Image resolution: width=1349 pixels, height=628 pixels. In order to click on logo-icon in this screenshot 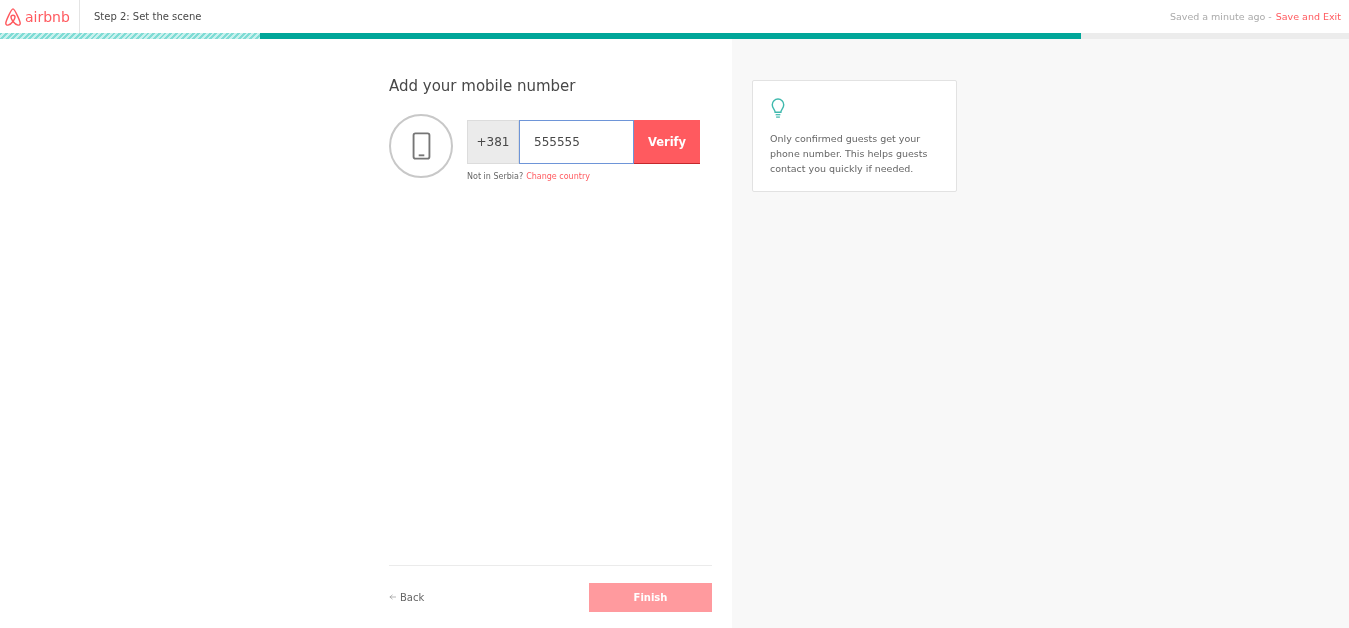, I will do `click(13, 16)`.